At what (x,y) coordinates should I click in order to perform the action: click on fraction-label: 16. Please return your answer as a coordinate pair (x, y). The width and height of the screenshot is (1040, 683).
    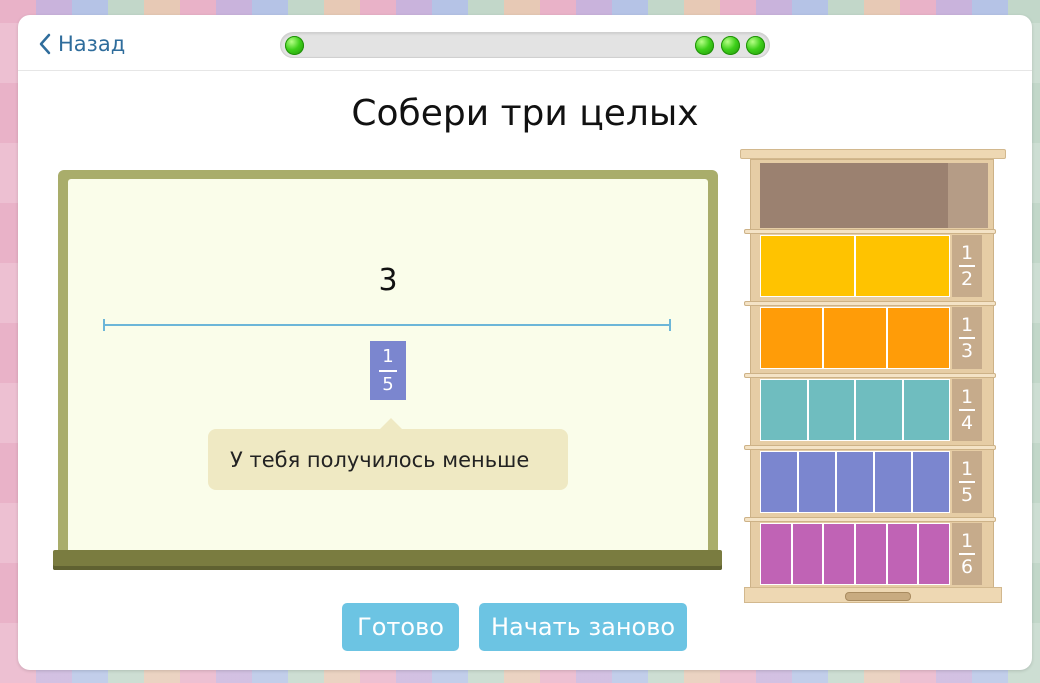
    Looking at the image, I should click on (967, 554).